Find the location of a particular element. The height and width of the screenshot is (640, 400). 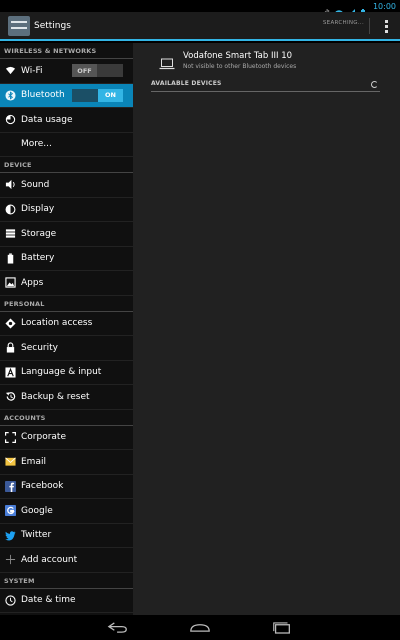

wifi-icon is located at coordinates (10, 71).